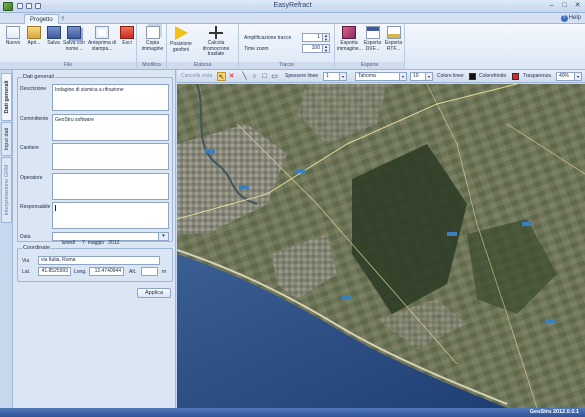 Image resolution: width=585 pixels, height=417 pixels. Describe the element at coordinates (163, 236) in the screenshot. I see `calendar-dropdown-icon: ▾` at that location.